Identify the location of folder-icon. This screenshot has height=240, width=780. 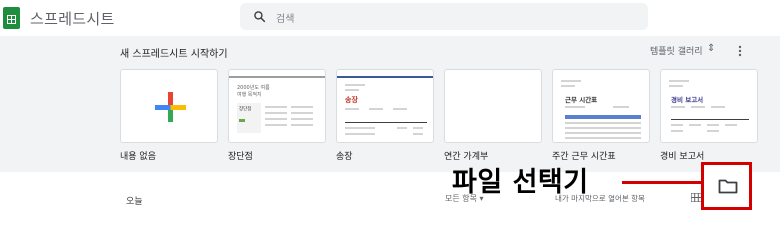
(728, 186).